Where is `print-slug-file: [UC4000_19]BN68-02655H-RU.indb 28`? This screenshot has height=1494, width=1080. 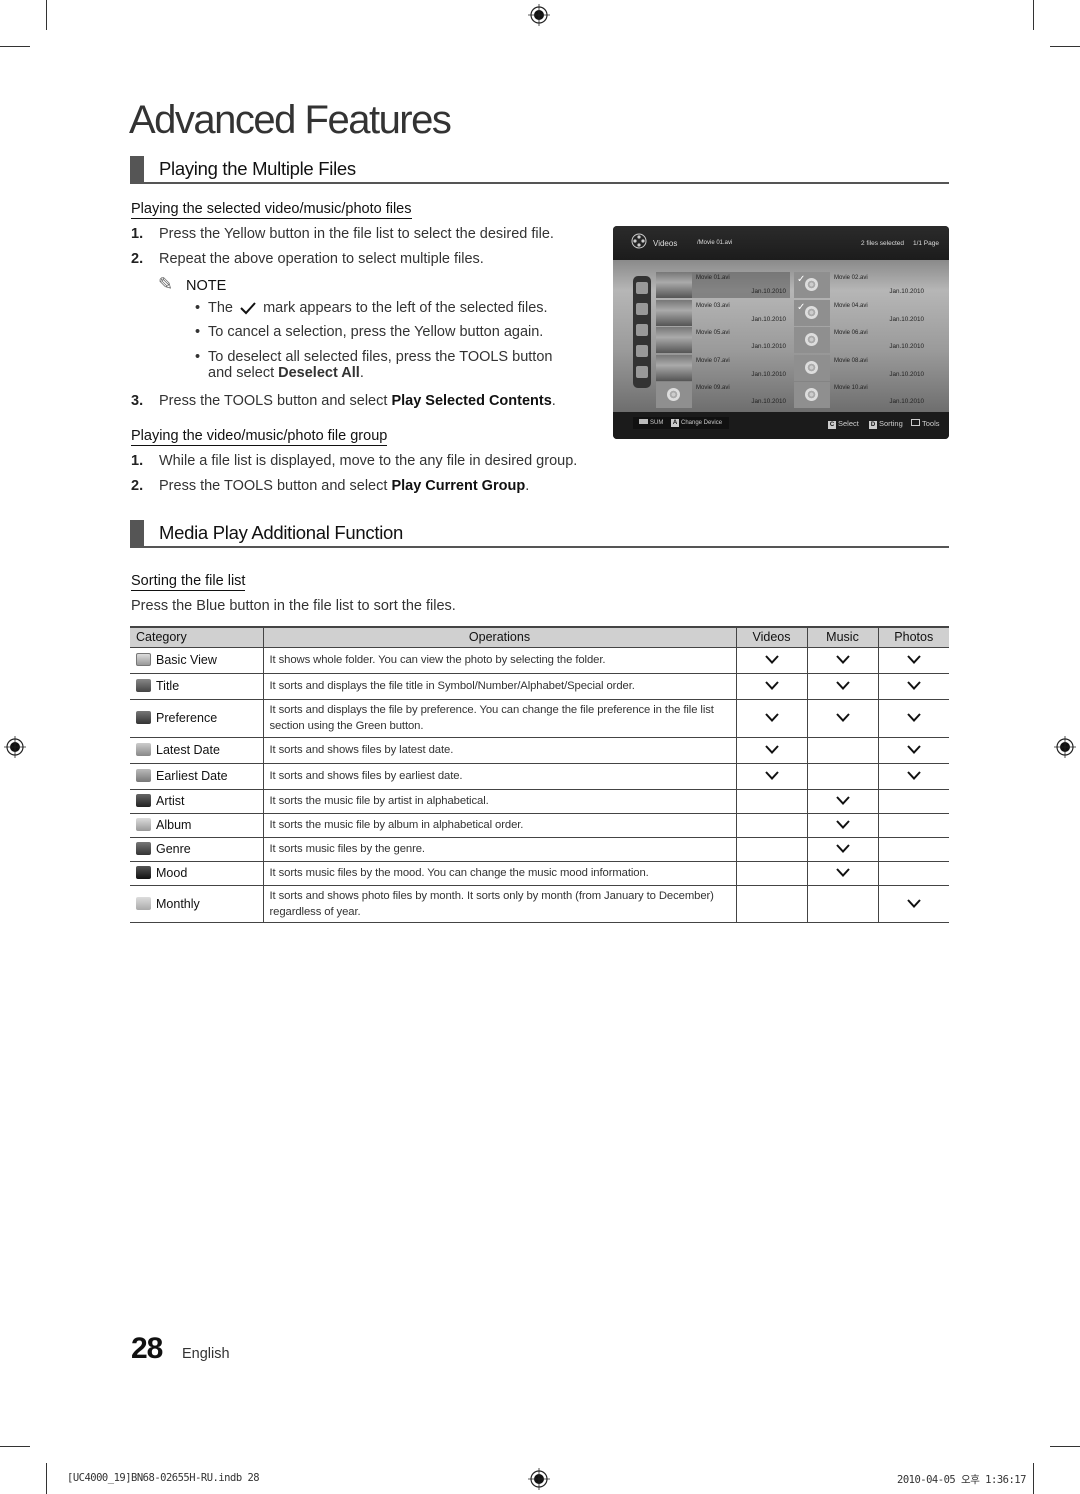 print-slug-file: [UC4000_19]BN68-02655H-RU.indb 28 is located at coordinates (163, 1478).